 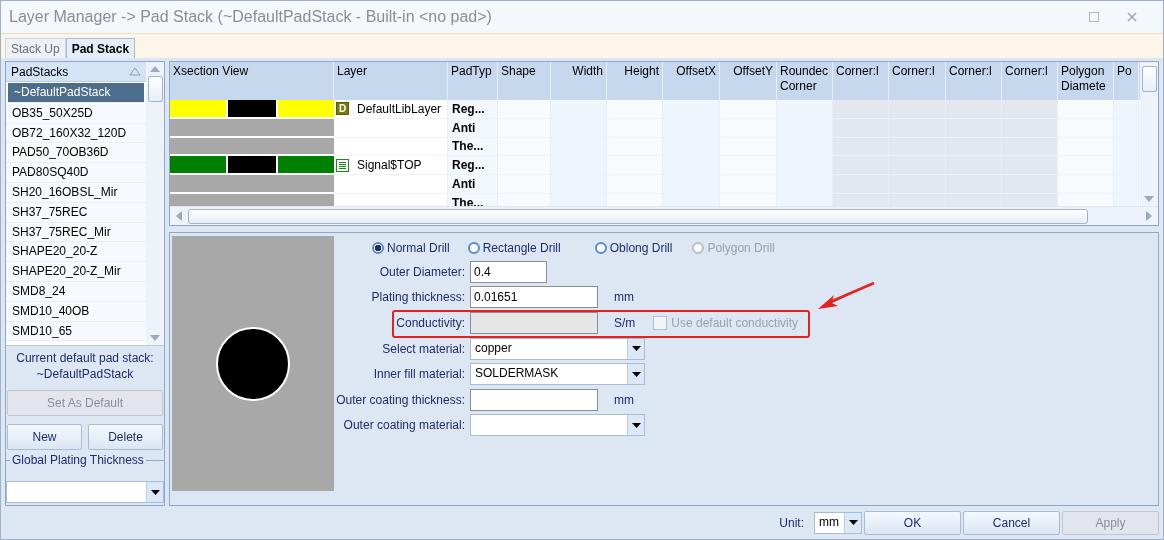 What do you see at coordinates (76, 93) in the screenshot?
I see `list-item: ~DefaultPadStack` at bounding box center [76, 93].